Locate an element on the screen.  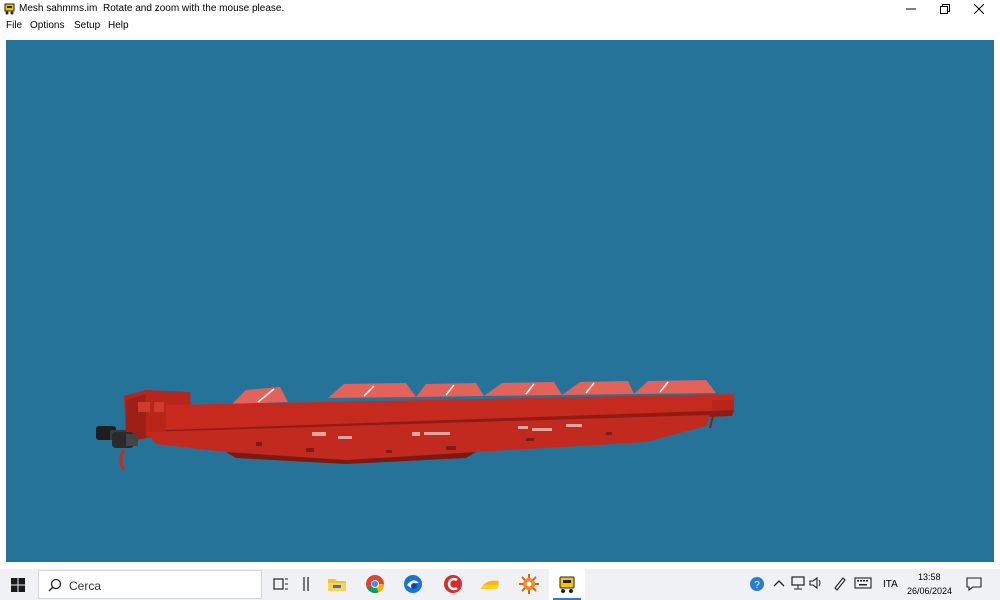
clock-date: 26/06/2024 is located at coordinates (929, 591).